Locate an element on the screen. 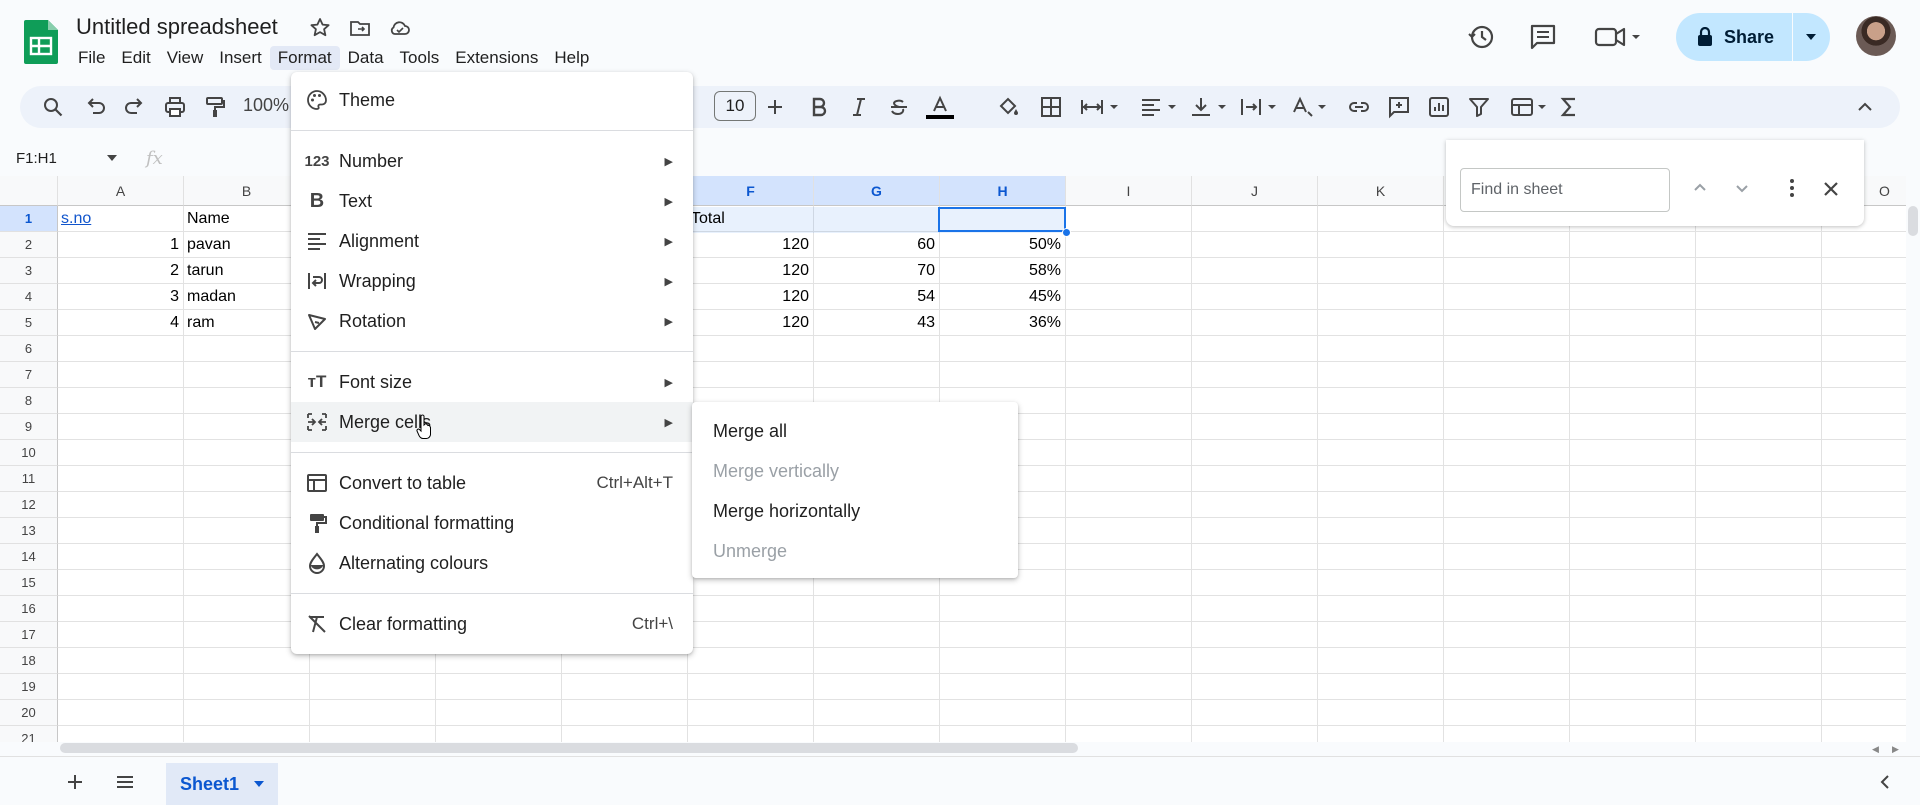  row-header-14: 14 is located at coordinates (29, 557).